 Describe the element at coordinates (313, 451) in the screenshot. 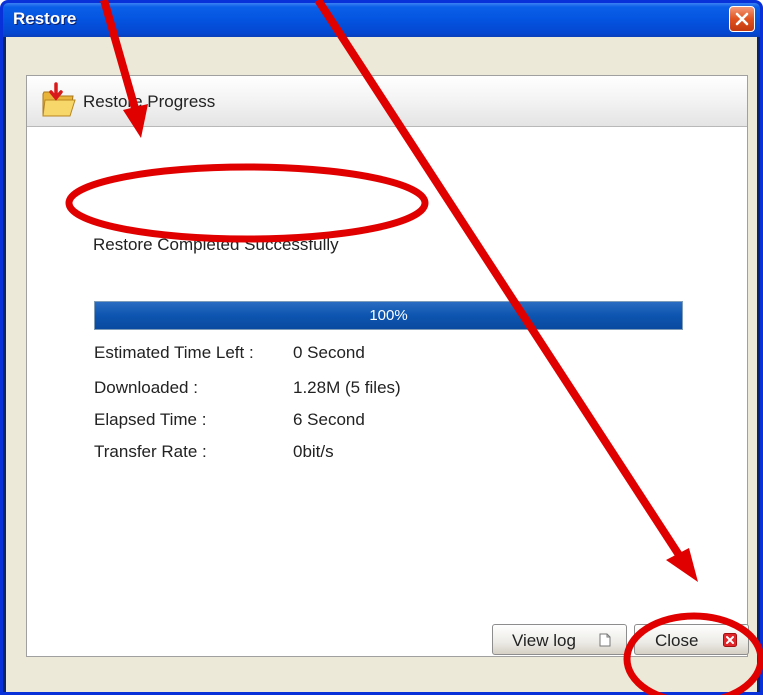

I see `transfer-rate-value: 0bit/s` at that location.